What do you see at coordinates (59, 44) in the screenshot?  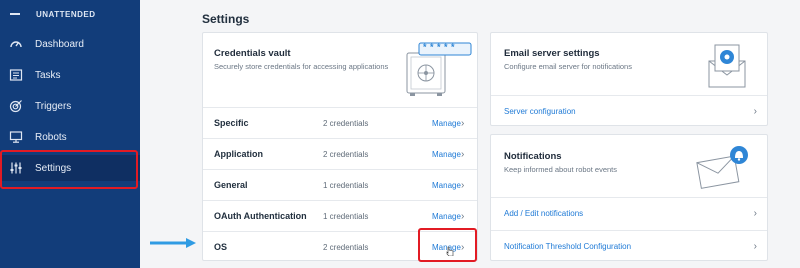 I see `sidebar-item-label: Dashboard` at bounding box center [59, 44].